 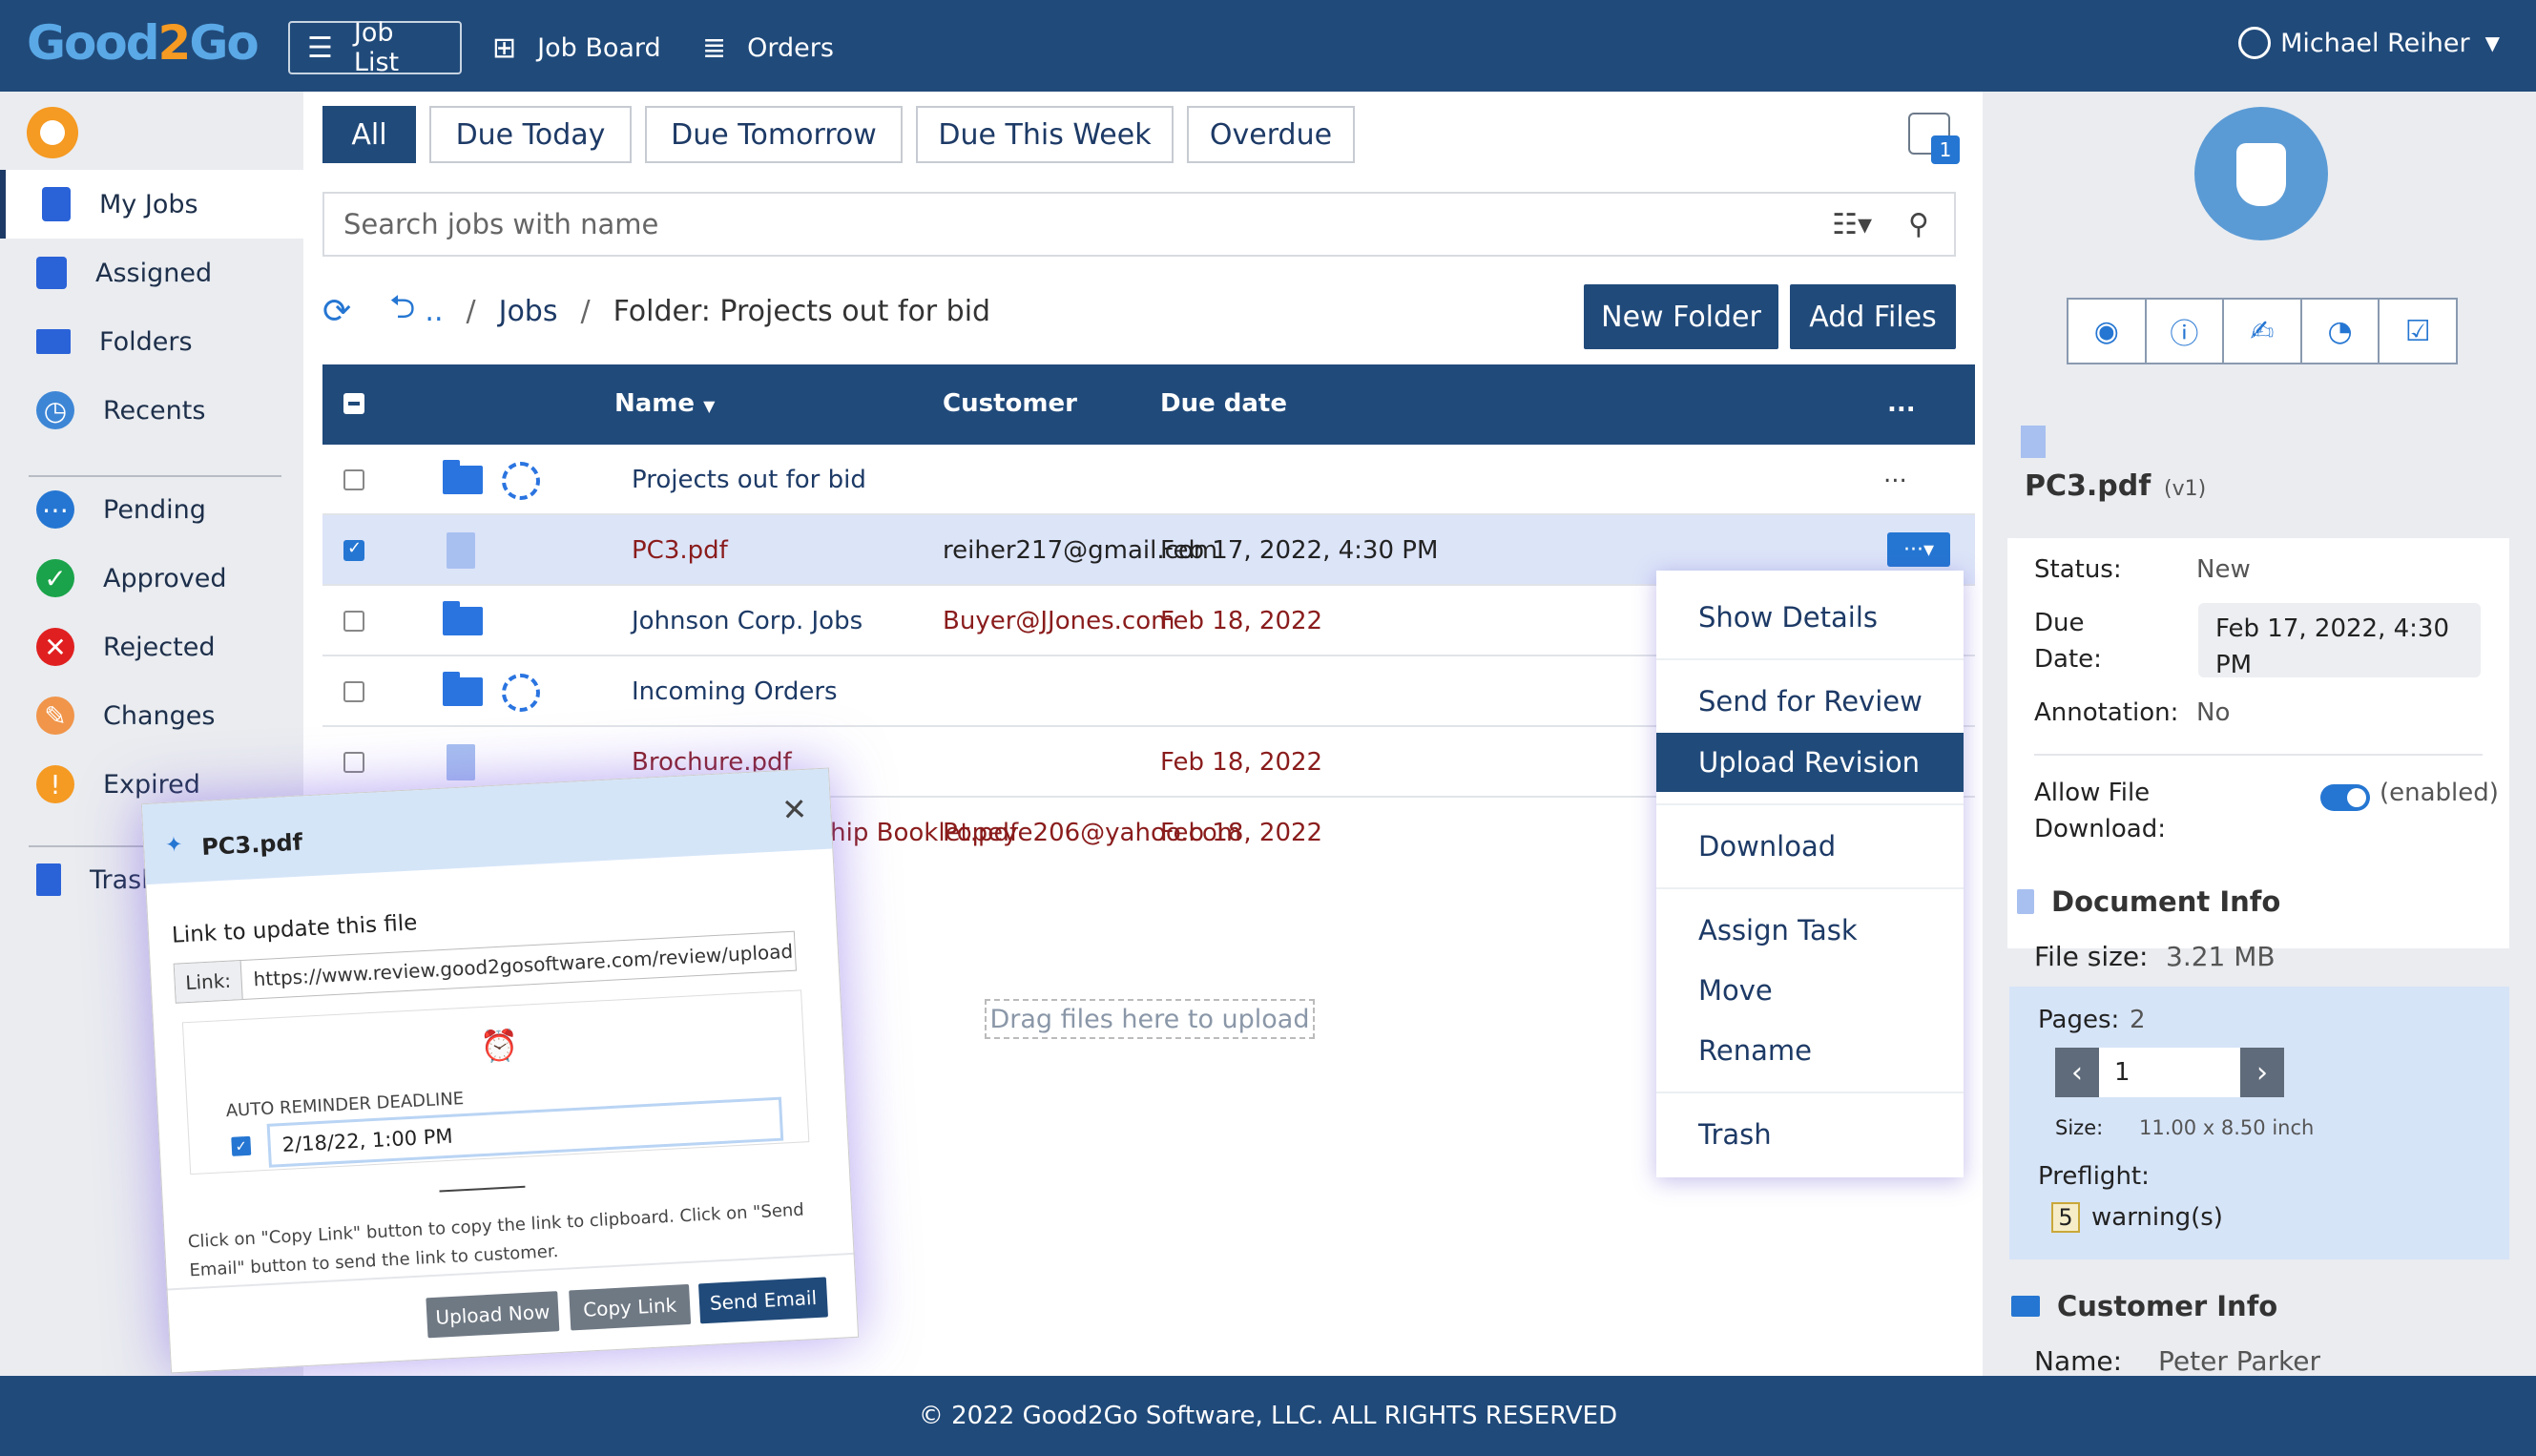 I want to click on nav-job-board: ⊞ Job Board, so click(x=576, y=47).